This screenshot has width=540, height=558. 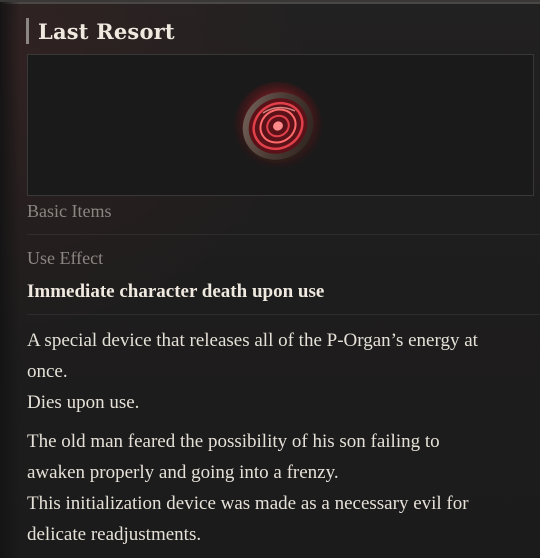 I want to click on description-line: delicate readjustments., so click(x=114, y=534).